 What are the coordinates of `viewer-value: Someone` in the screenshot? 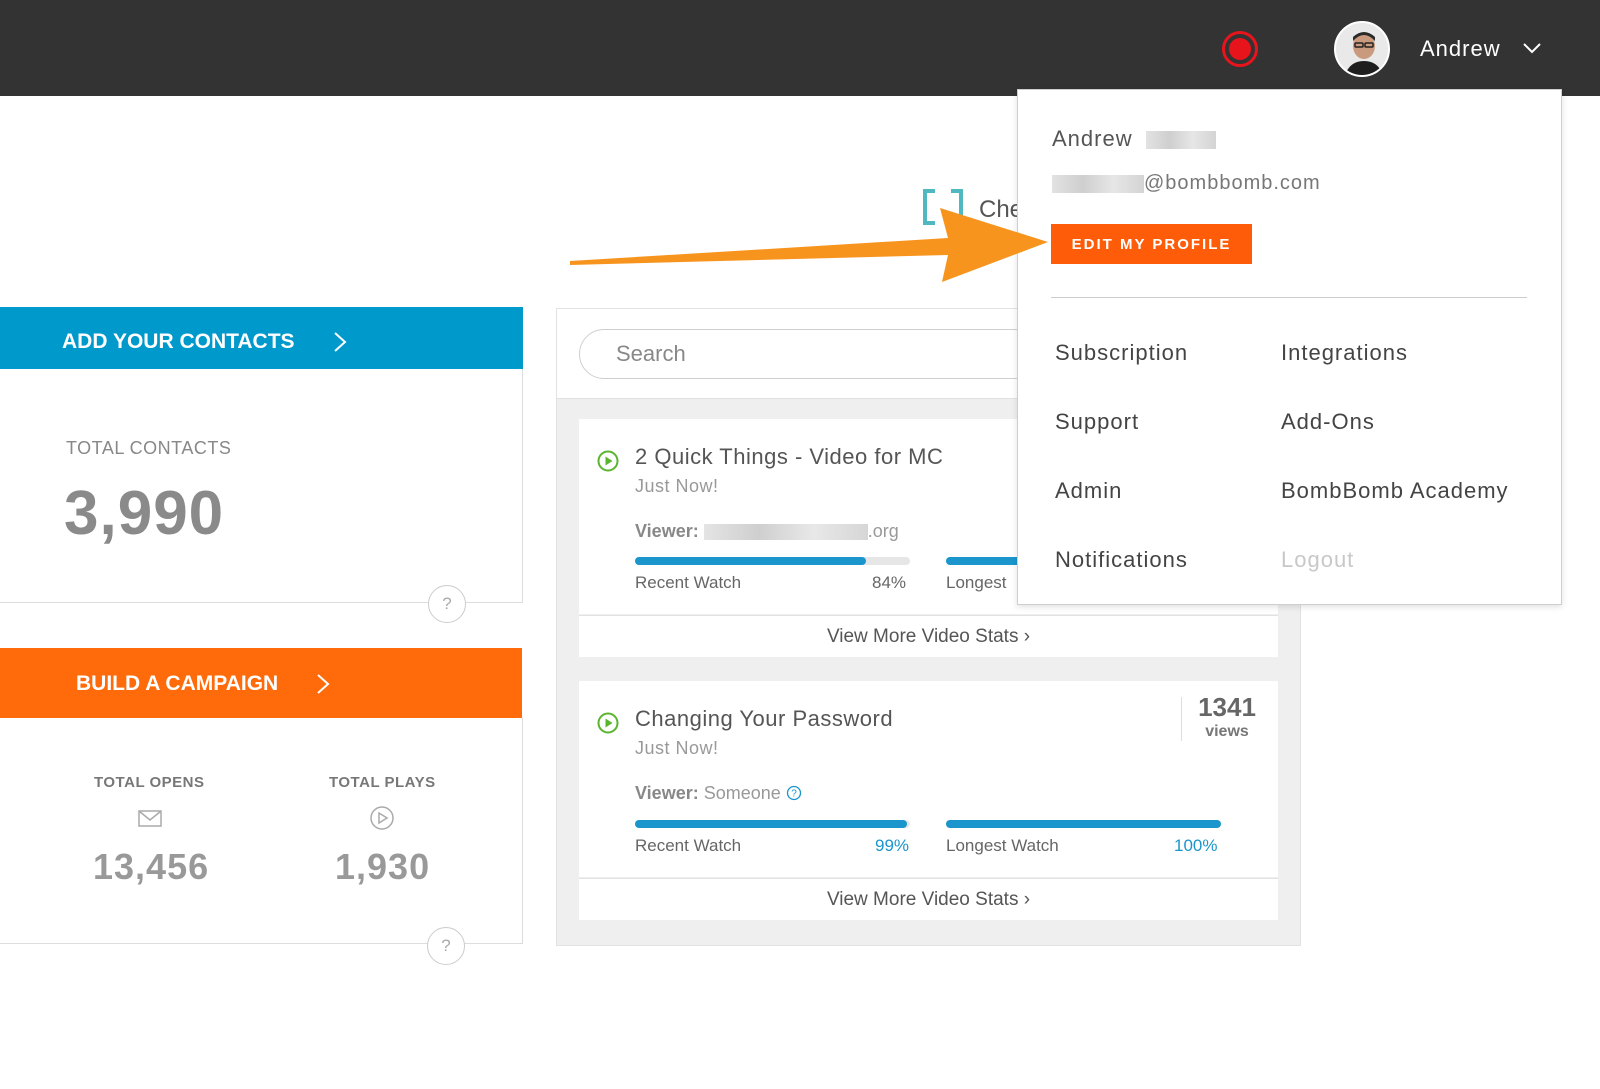 It's located at (742, 793).